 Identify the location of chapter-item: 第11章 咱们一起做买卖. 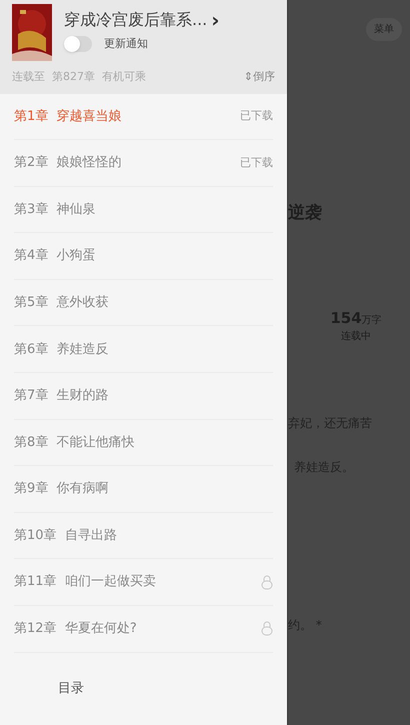
(143, 582).